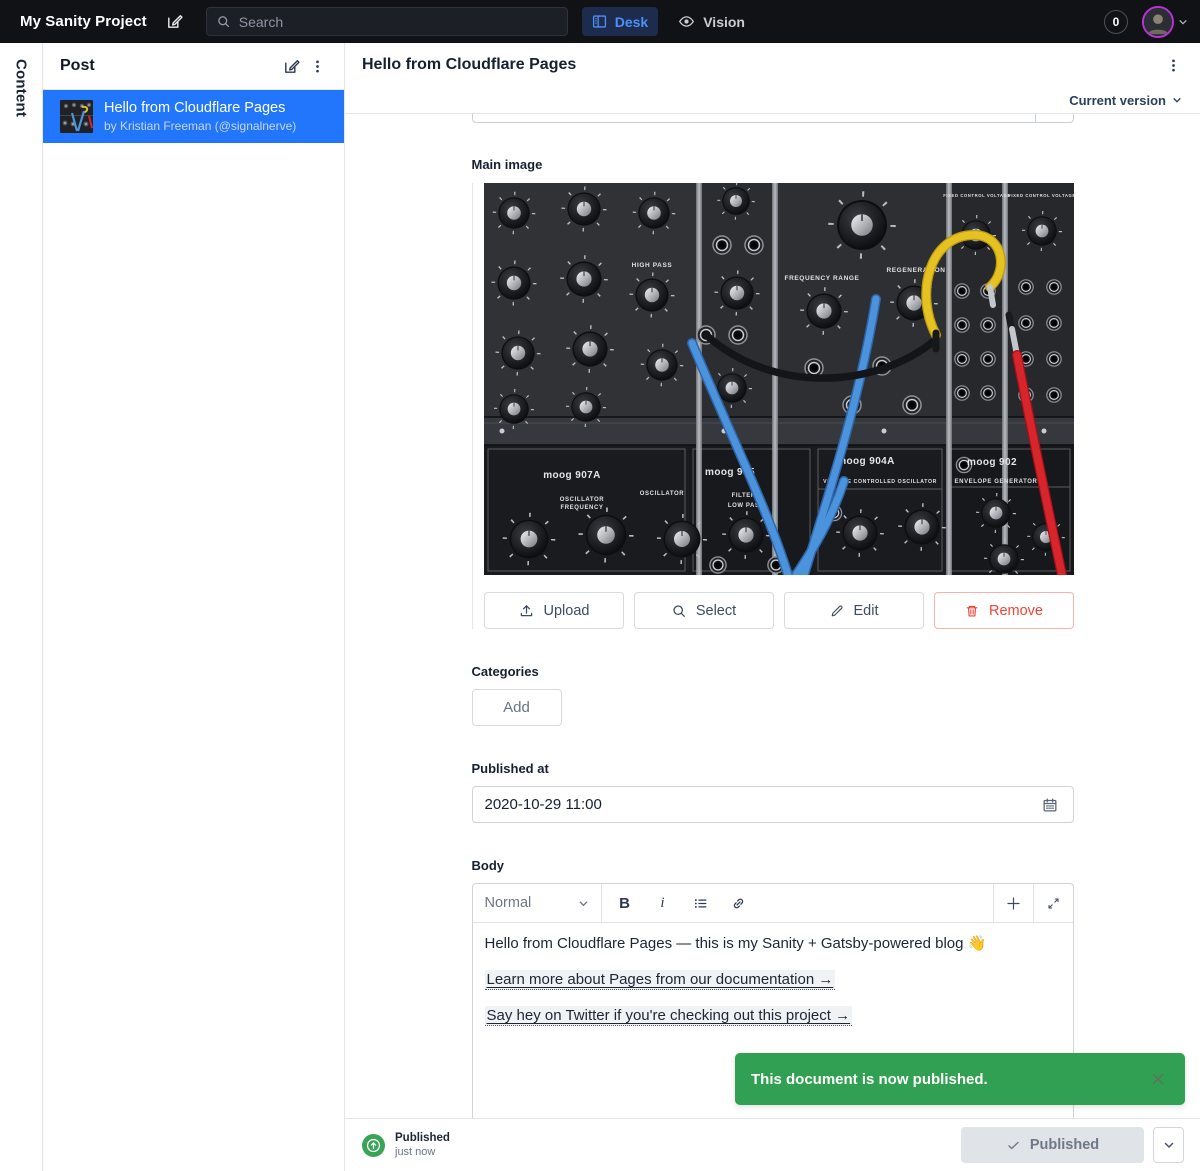 Image resolution: width=1200 pixels, height=1171 pixels. Describe the element at coordinates (415, 1152) in the screenshot. I see `status-time: just now` at that location.